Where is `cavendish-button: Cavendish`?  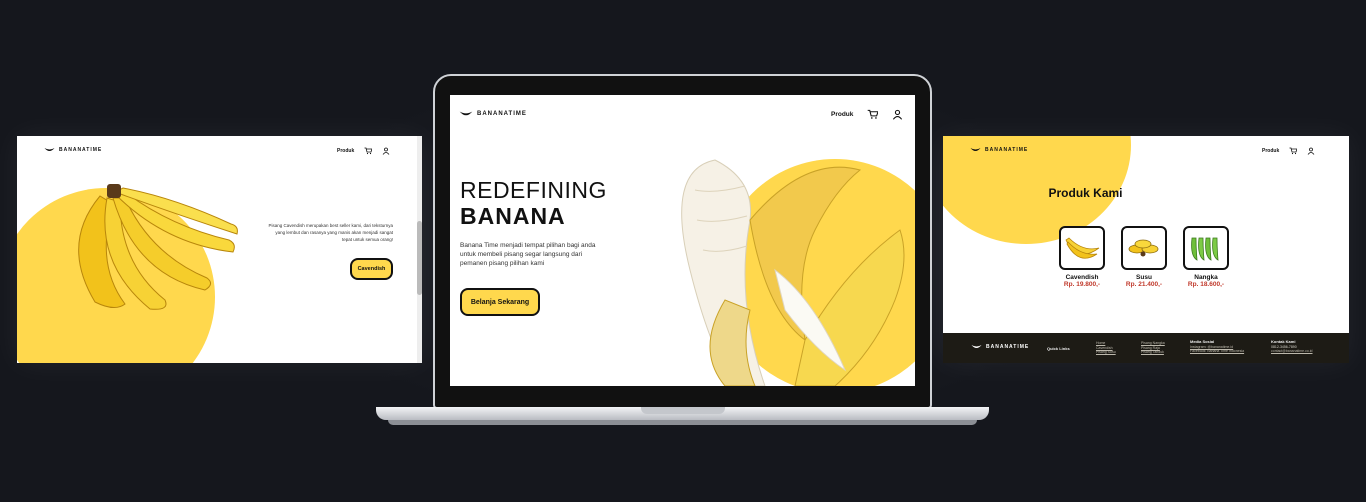
cavendish-button: Cavendish is located at coordinates (371, 269).